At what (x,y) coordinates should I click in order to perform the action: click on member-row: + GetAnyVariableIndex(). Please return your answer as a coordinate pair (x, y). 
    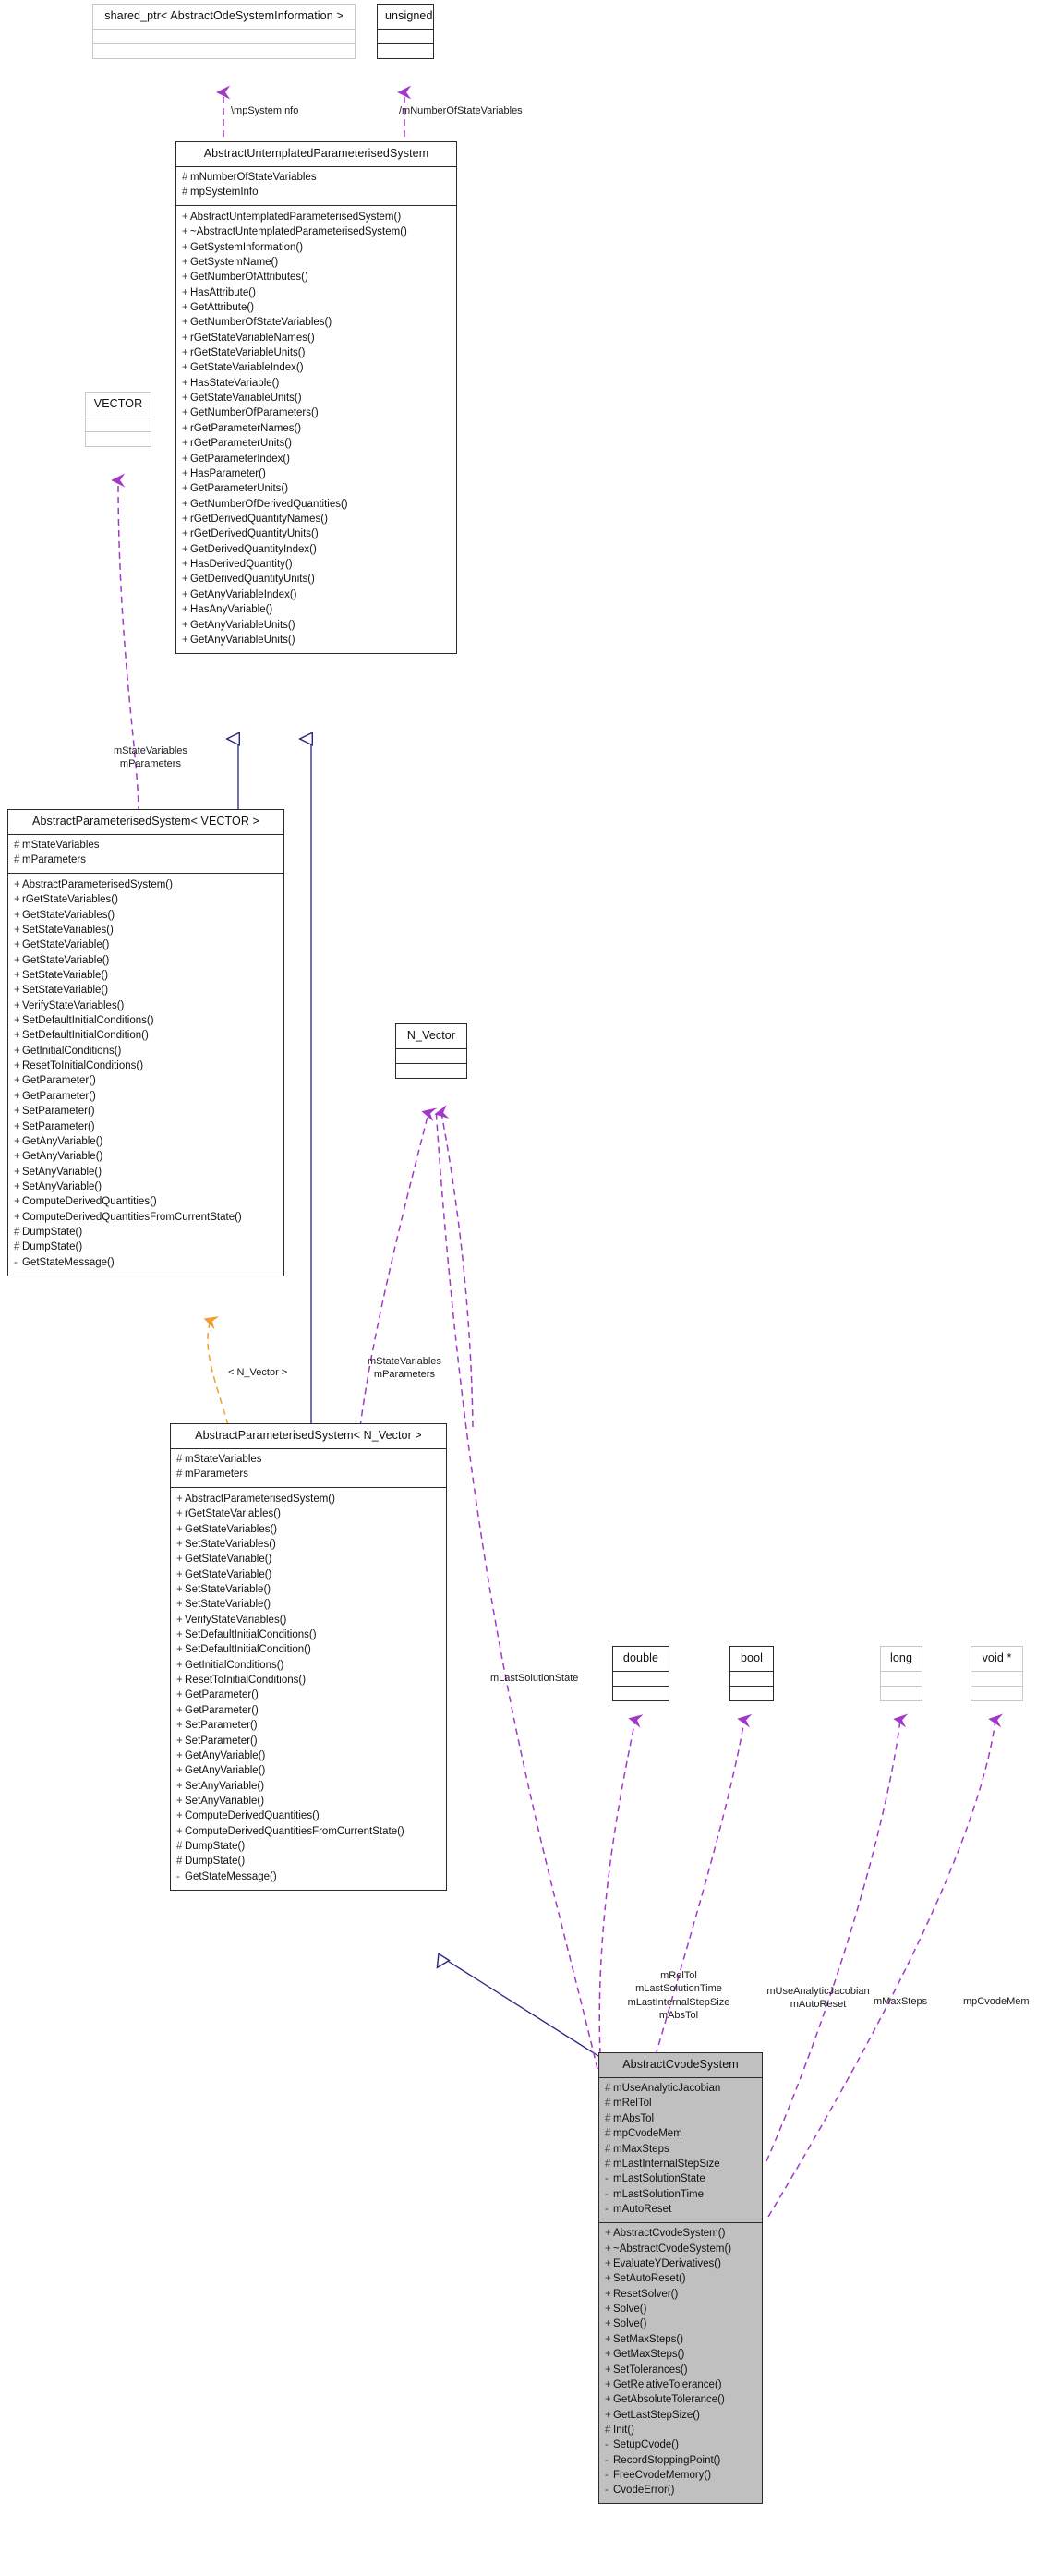
    Looking at the image, I should click on (316, 594).